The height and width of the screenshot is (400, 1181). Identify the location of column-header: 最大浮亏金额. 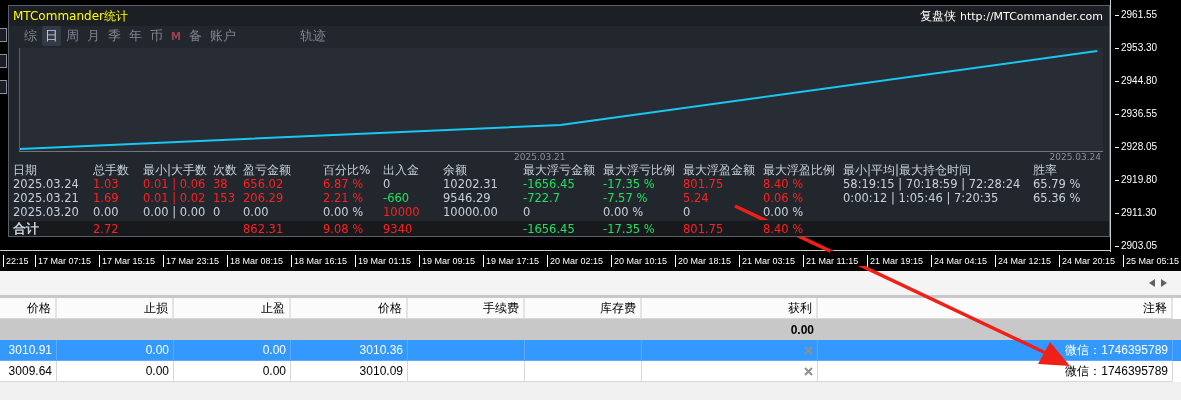
(559, 170).